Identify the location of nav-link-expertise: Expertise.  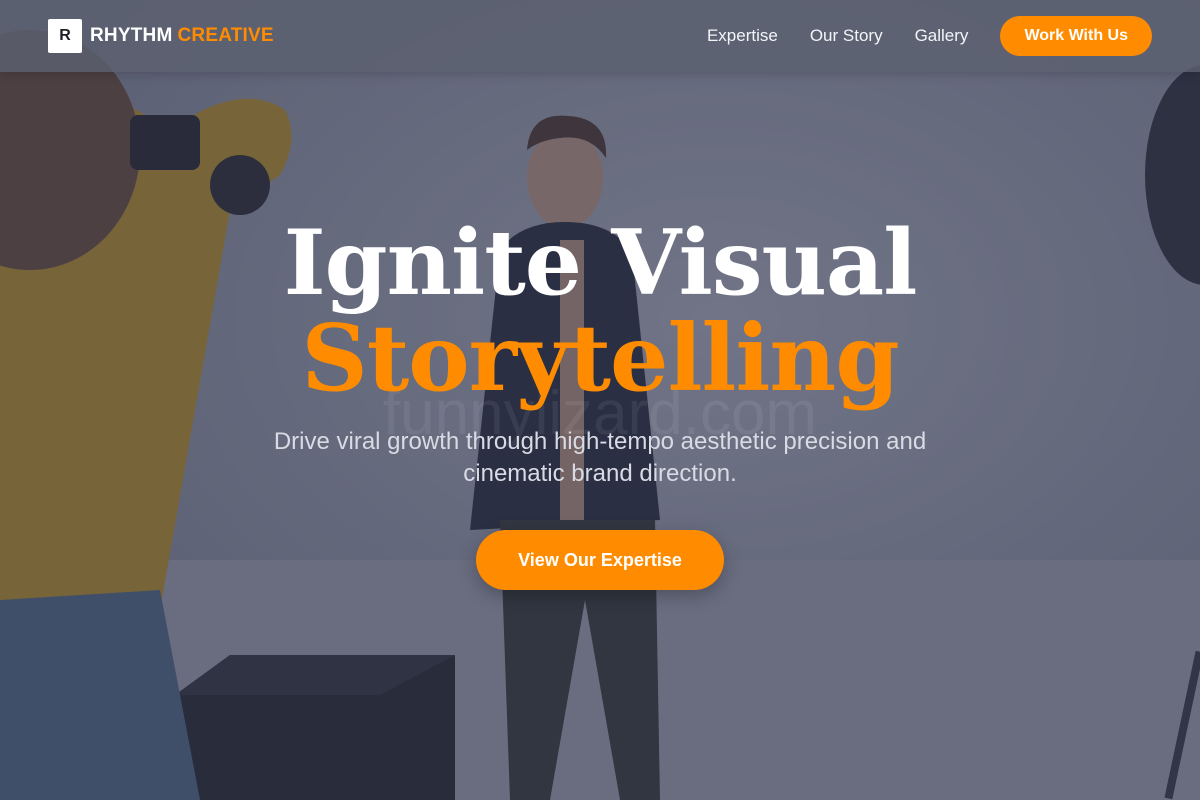
(742, 36).